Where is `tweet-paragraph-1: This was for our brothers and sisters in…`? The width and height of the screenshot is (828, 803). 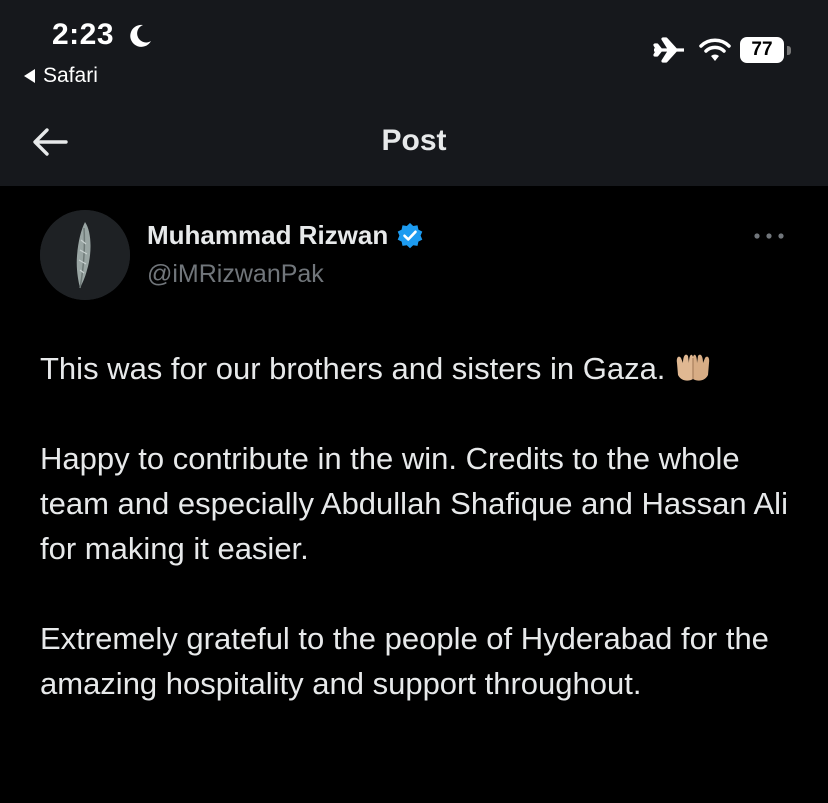
tweet-paragraph-1: This was for our brothers and sisters in… is located at coordinates (420, 368).